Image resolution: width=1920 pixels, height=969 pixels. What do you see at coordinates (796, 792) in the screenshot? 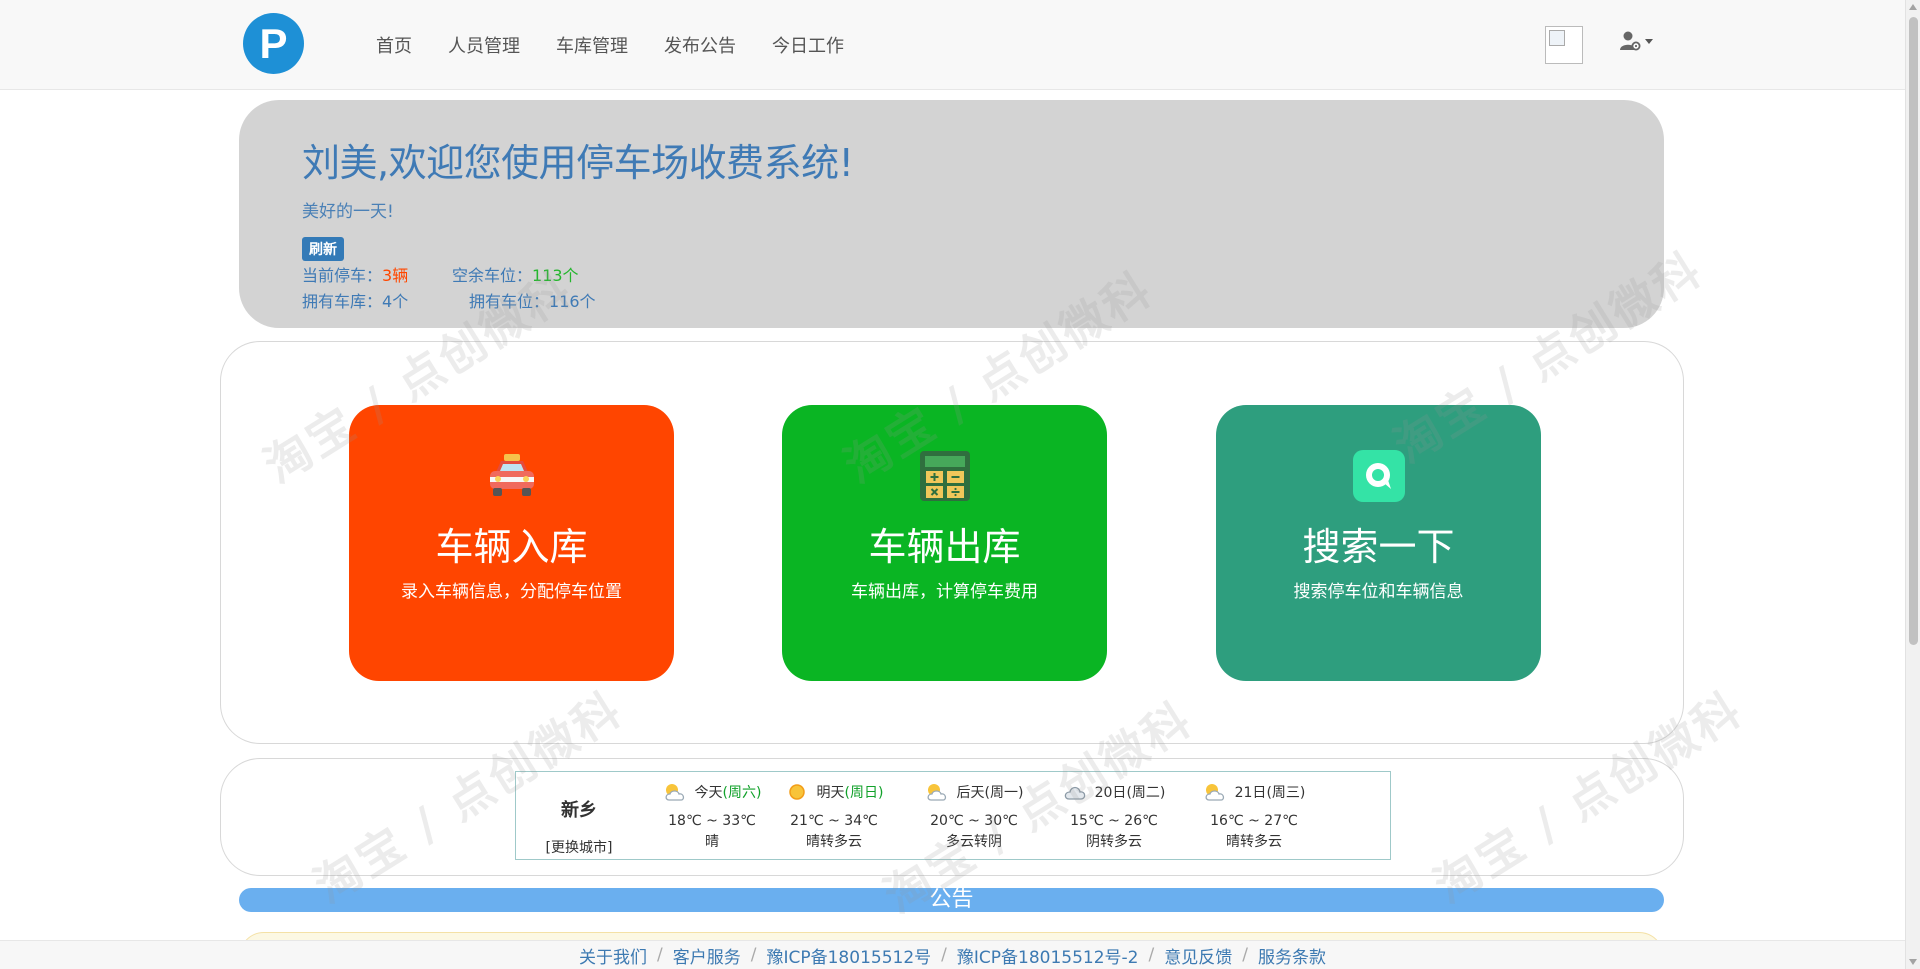
I see `sun-icon` at bounding box center [796, 792].